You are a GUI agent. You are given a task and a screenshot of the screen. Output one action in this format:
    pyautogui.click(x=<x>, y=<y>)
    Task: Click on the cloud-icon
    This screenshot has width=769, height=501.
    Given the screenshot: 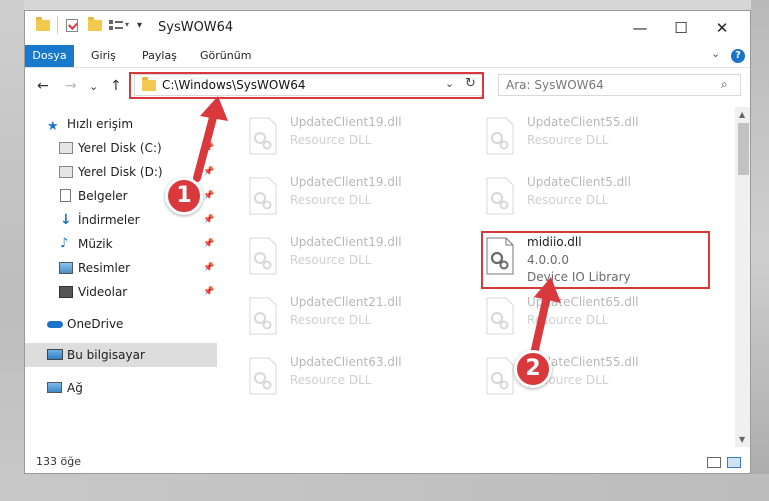 What is the action you would take?
    pyautogui.click(x=55, y=324)
    